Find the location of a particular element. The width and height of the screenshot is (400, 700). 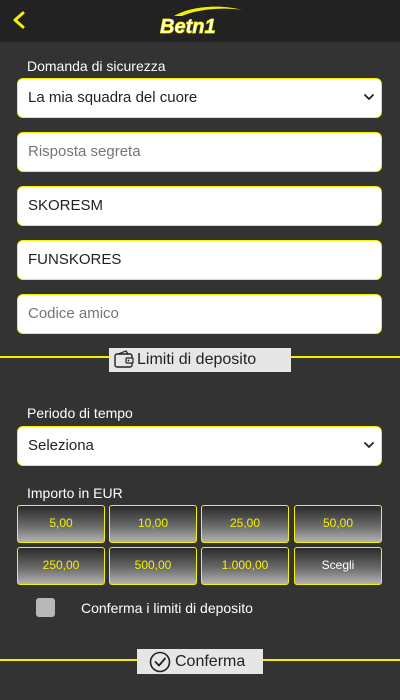

amount-button-25: 25,00 is located at coordinates (245, 524).